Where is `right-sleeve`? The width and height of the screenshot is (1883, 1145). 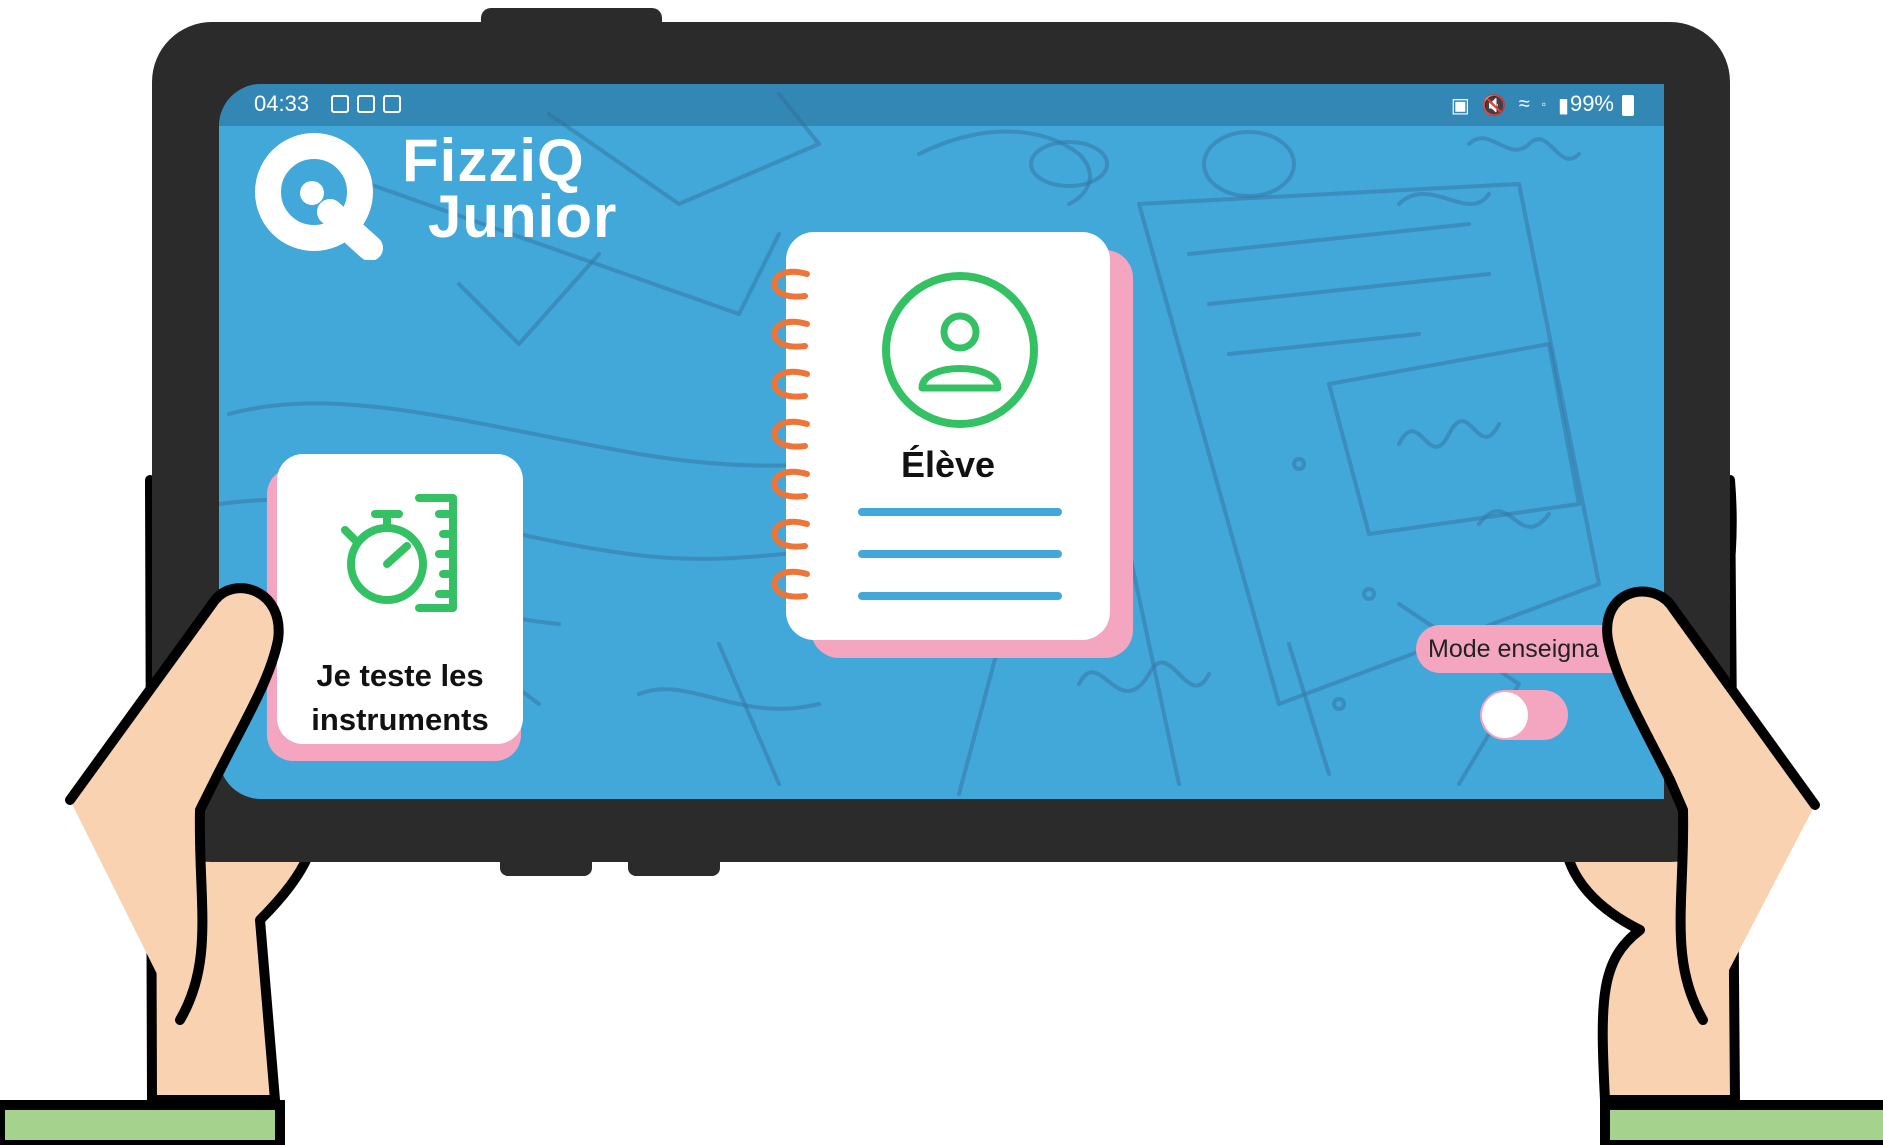
right-sleeve is located at coordinates (1741, 1122).